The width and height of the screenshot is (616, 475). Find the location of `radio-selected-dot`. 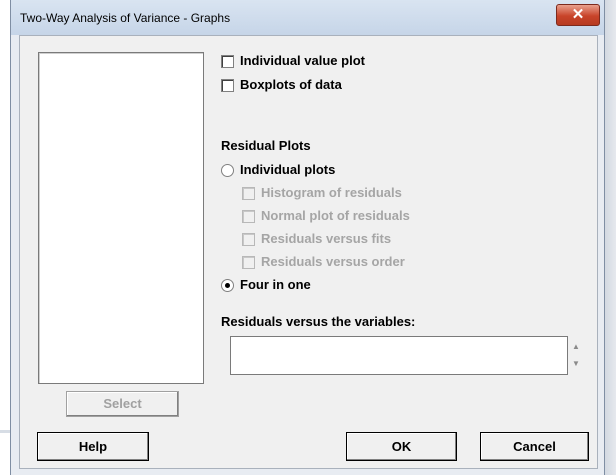

radio-selected-dot is located at coordinates (227, 285).